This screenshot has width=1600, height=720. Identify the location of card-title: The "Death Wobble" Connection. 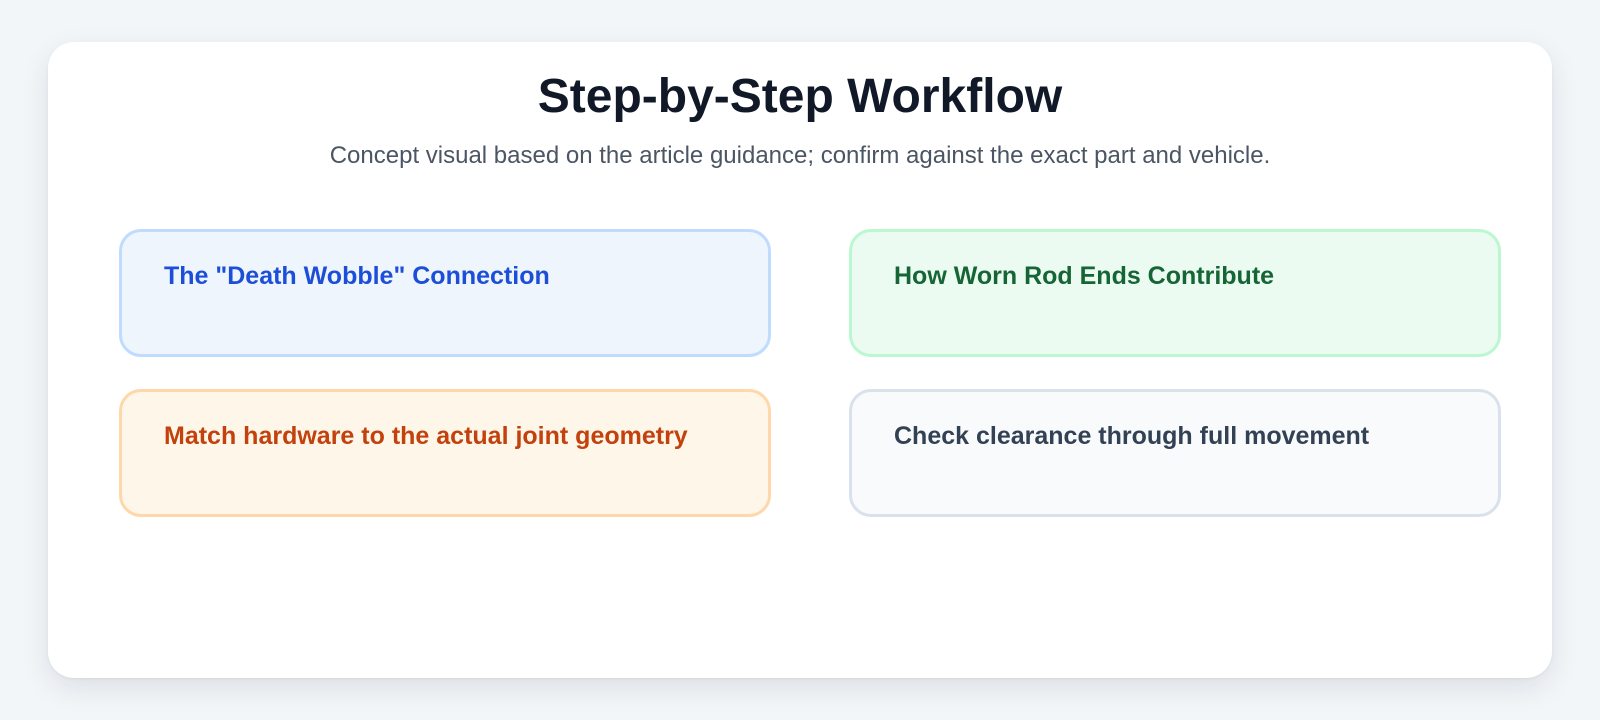
(357, 276).